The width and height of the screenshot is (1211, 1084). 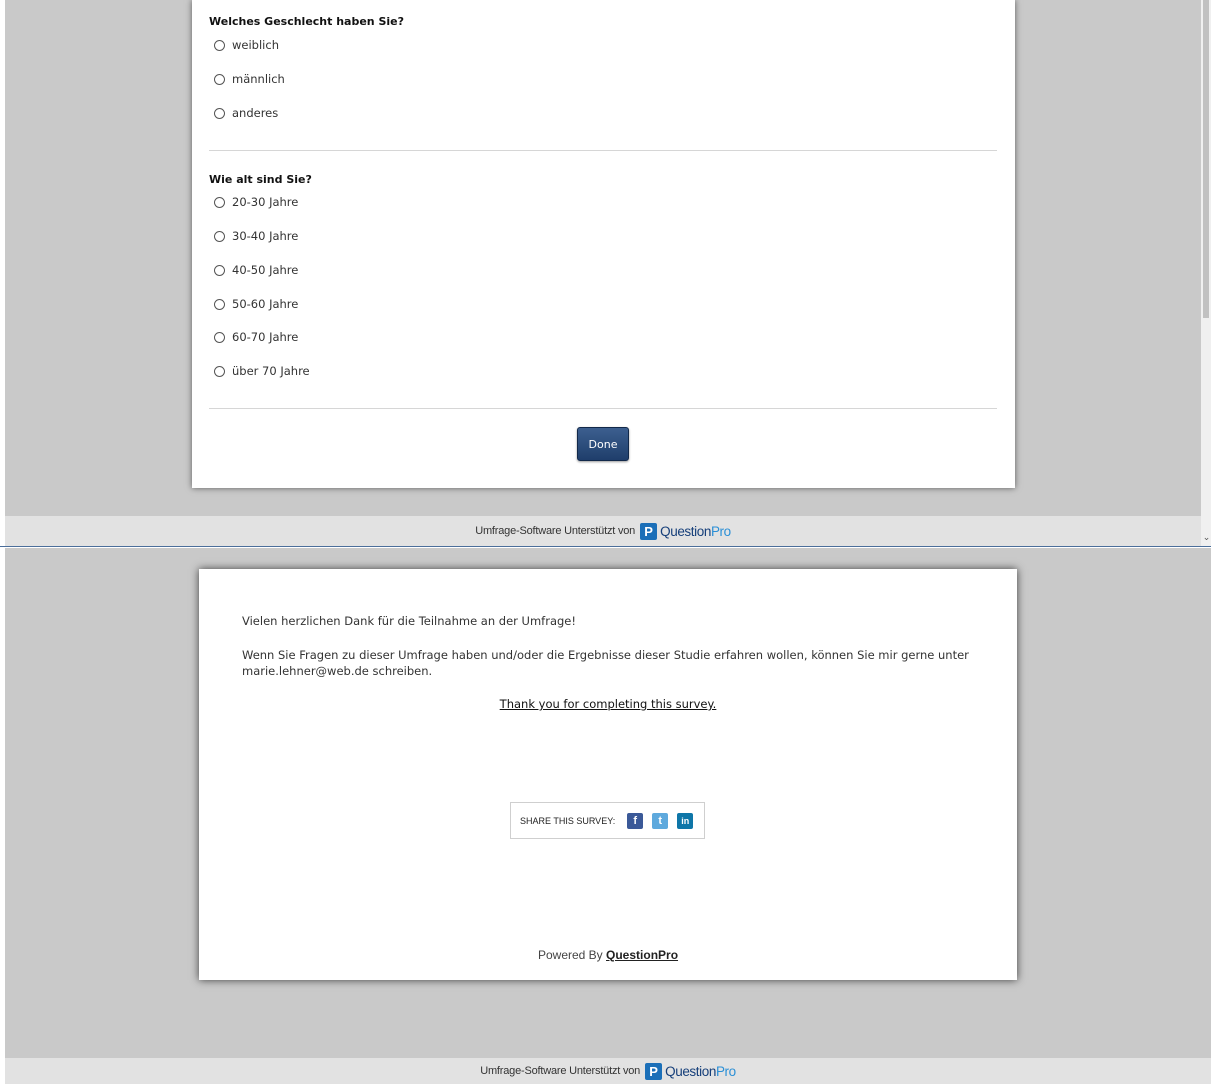 What do you see at coordinates (256, 304) in the screenshot?
I see `age-option-50-60: 50-60 Jahre` at bounding box center [256, 304].